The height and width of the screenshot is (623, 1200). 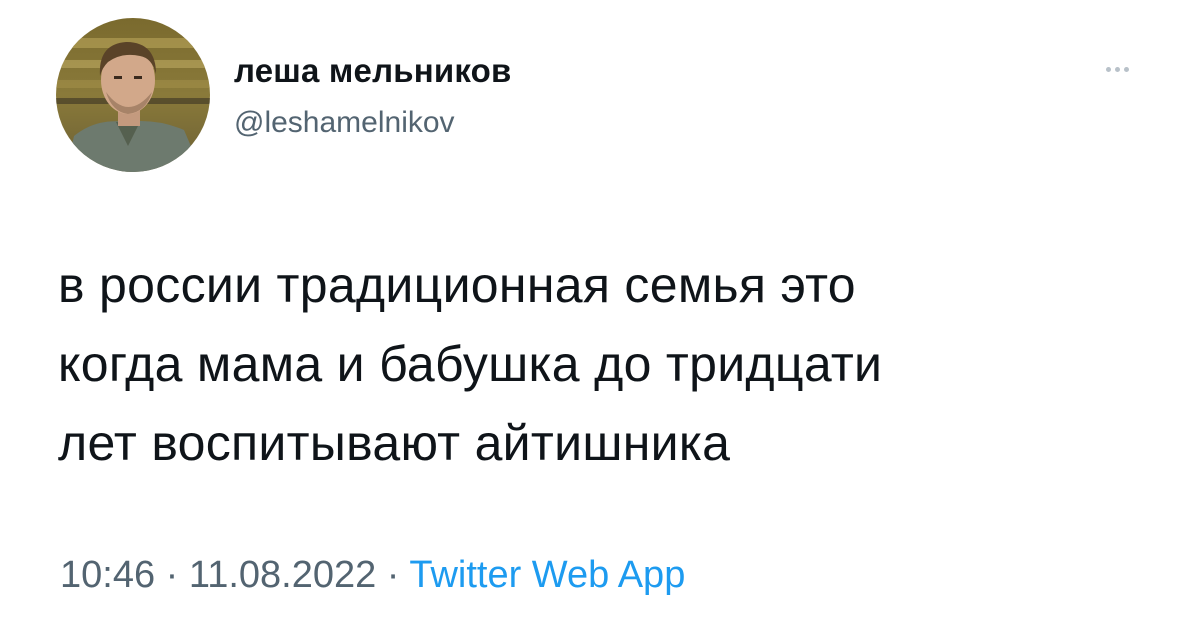 I want to click on tweet-meta: 10:46 · 11.08.2022 · Twitter Web App, so click(x=372, y=575).